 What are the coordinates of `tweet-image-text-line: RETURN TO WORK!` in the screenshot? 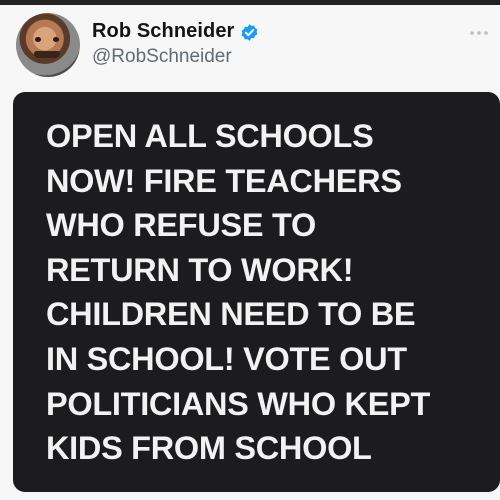 It's located at (200, 269).